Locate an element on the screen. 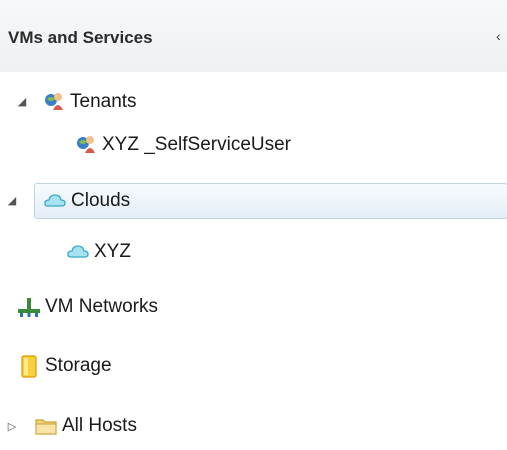 Image resolution: width=507 pixels, height=450 pixels. folder-icon is located at coordinates (46, 426).